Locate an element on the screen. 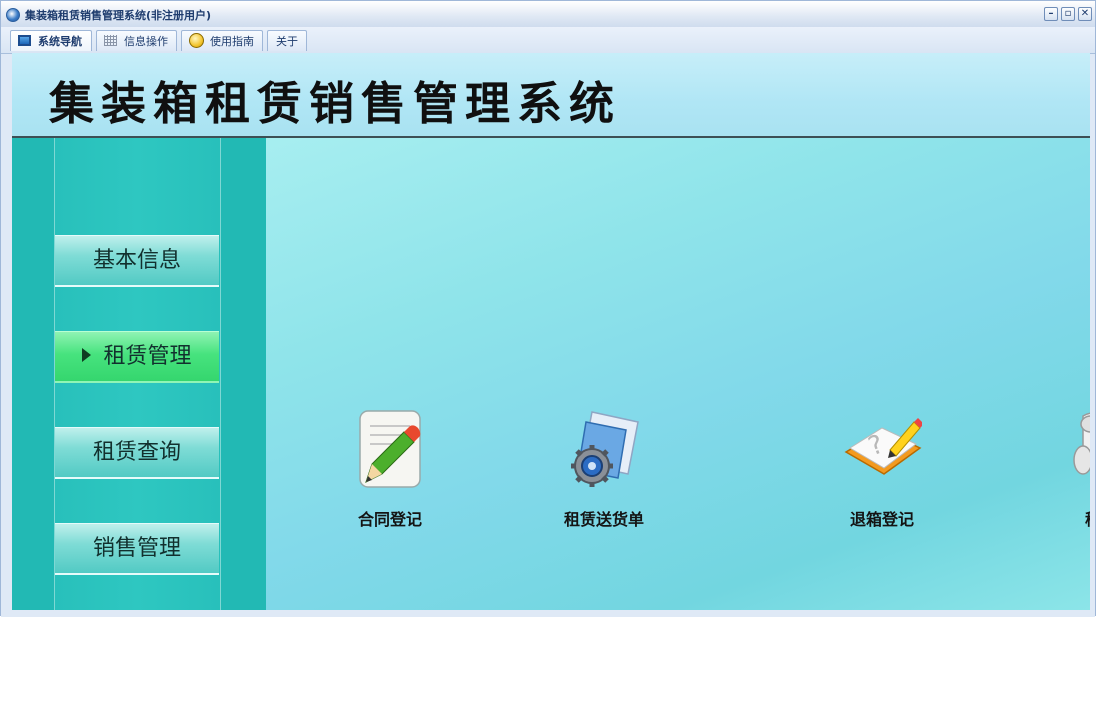  function-label: 移箱 is located at coordinates (1063, 518).